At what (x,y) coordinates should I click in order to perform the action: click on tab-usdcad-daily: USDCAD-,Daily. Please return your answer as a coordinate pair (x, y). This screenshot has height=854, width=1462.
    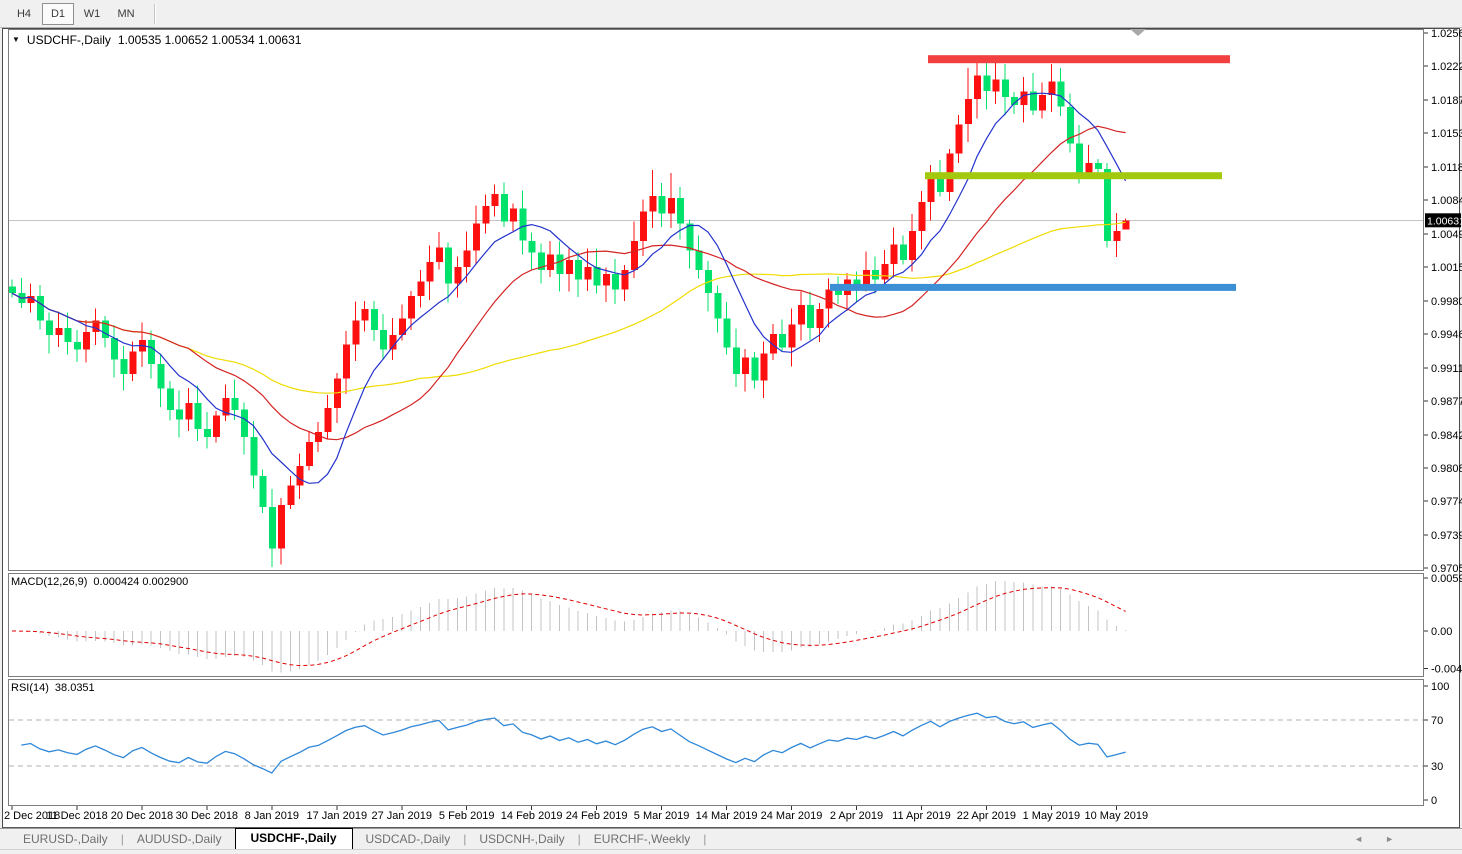
    Looking at the image, I should click on (408, 839).